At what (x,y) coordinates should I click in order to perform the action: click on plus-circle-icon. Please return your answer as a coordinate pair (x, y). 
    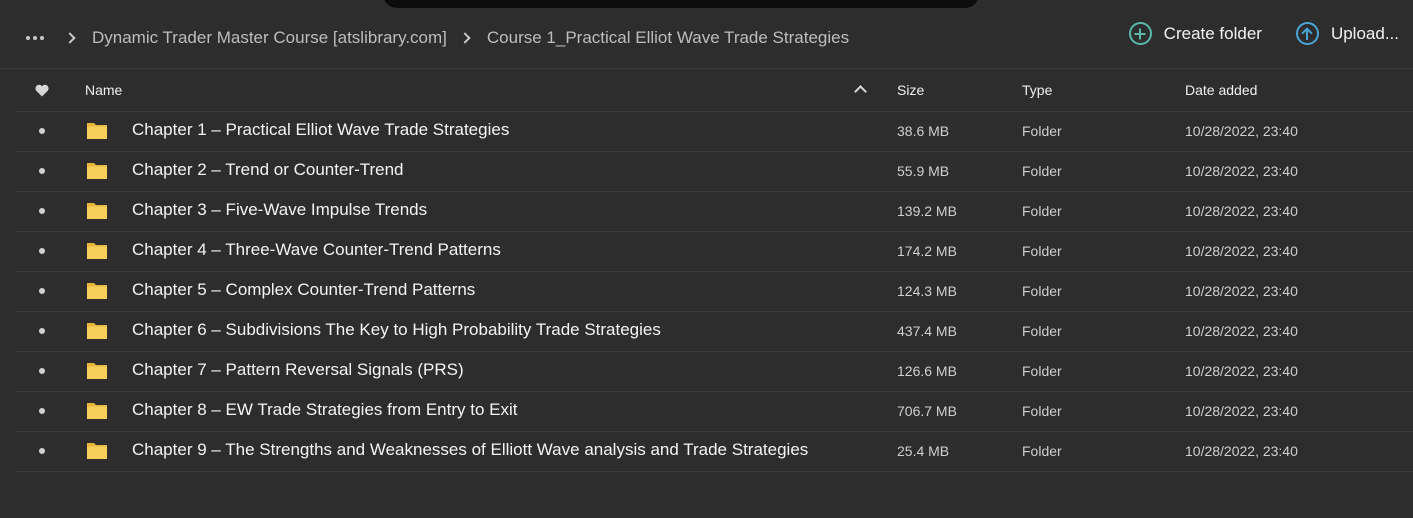
    Looking at the image, I should click on (1140, 33).